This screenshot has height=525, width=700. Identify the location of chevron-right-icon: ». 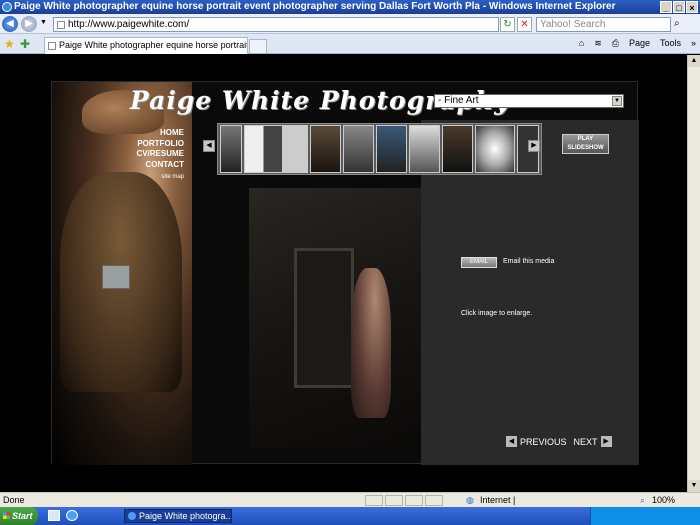
(693, 43).